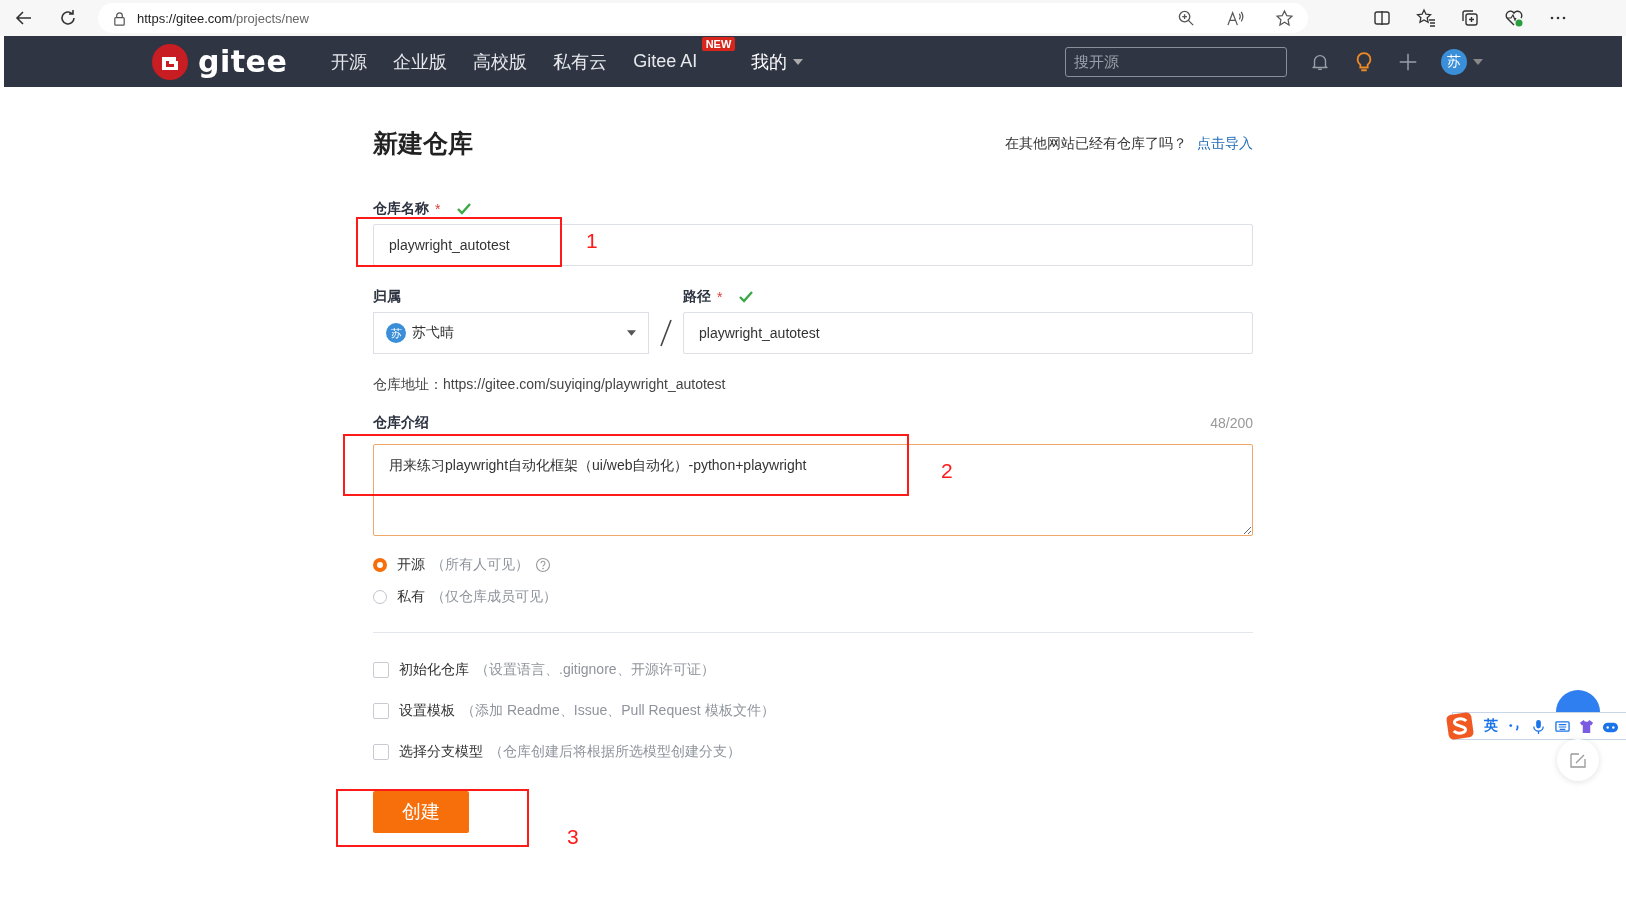 Image resolution: width=1626 pixels, height=903 pixels. What do you see at coordinates (119, 18) in the screenshot?
I see `lock-icon` at bounding box center [119, 18].